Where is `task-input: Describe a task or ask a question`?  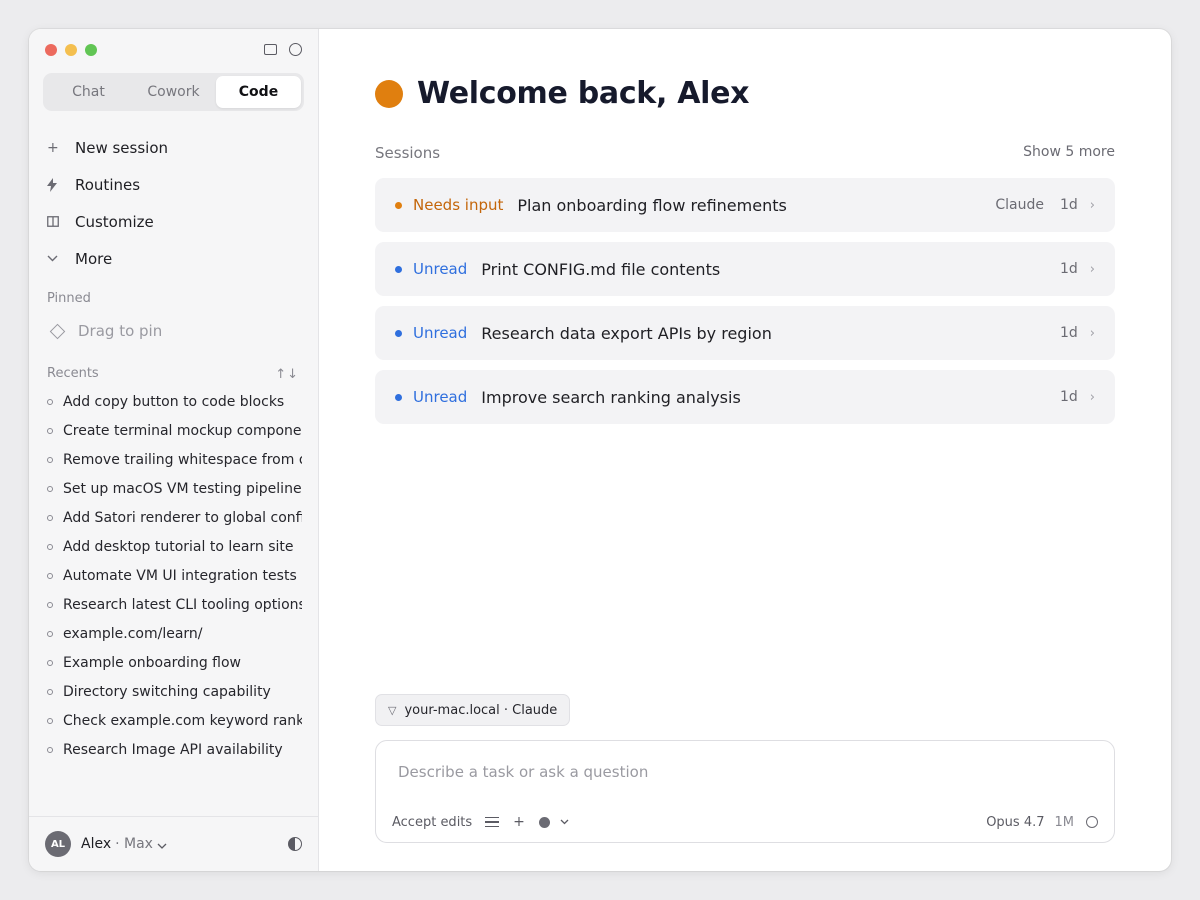
task-input: Describe a task or ask a question is located at coordinates (523, 772).